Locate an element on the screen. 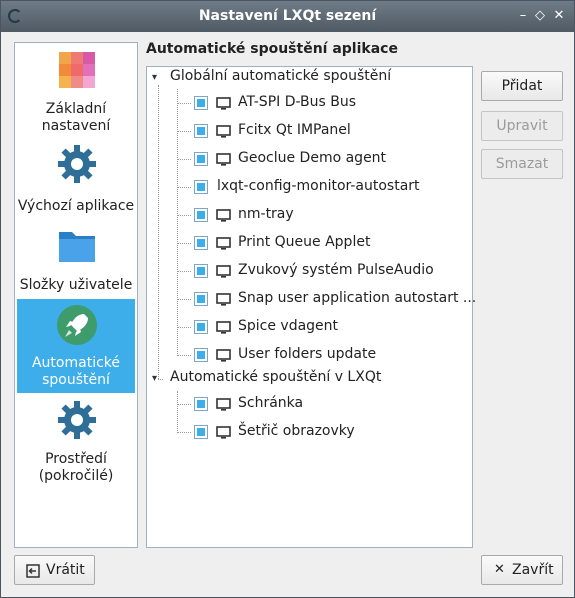 Image resolution: width=575 pixels, height=598 pixels. close-button: ✕ Zavřít is located at coordinates (522, 570).